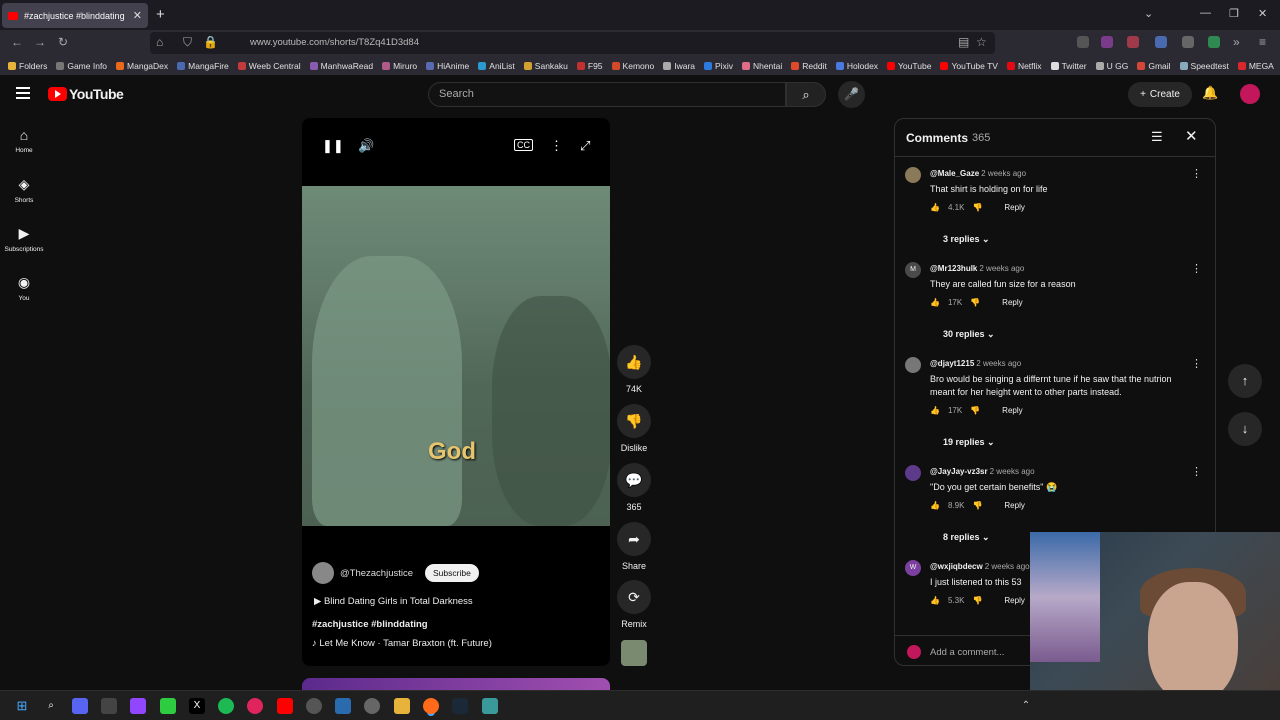 This screenshot has width=1280, height=720. I want to click on rail-item-you: ◉ You, so click(24, 288).